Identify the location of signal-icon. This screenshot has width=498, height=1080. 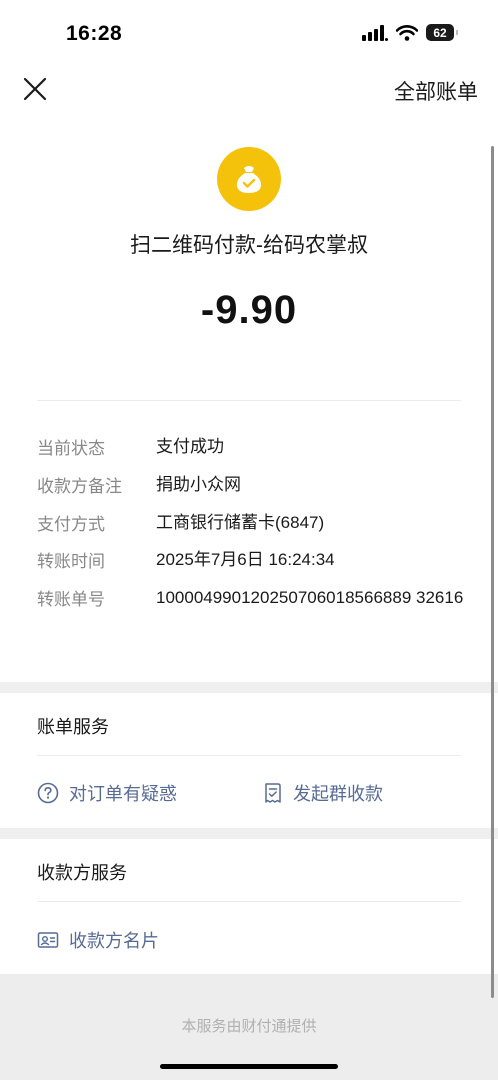
(375, 32).